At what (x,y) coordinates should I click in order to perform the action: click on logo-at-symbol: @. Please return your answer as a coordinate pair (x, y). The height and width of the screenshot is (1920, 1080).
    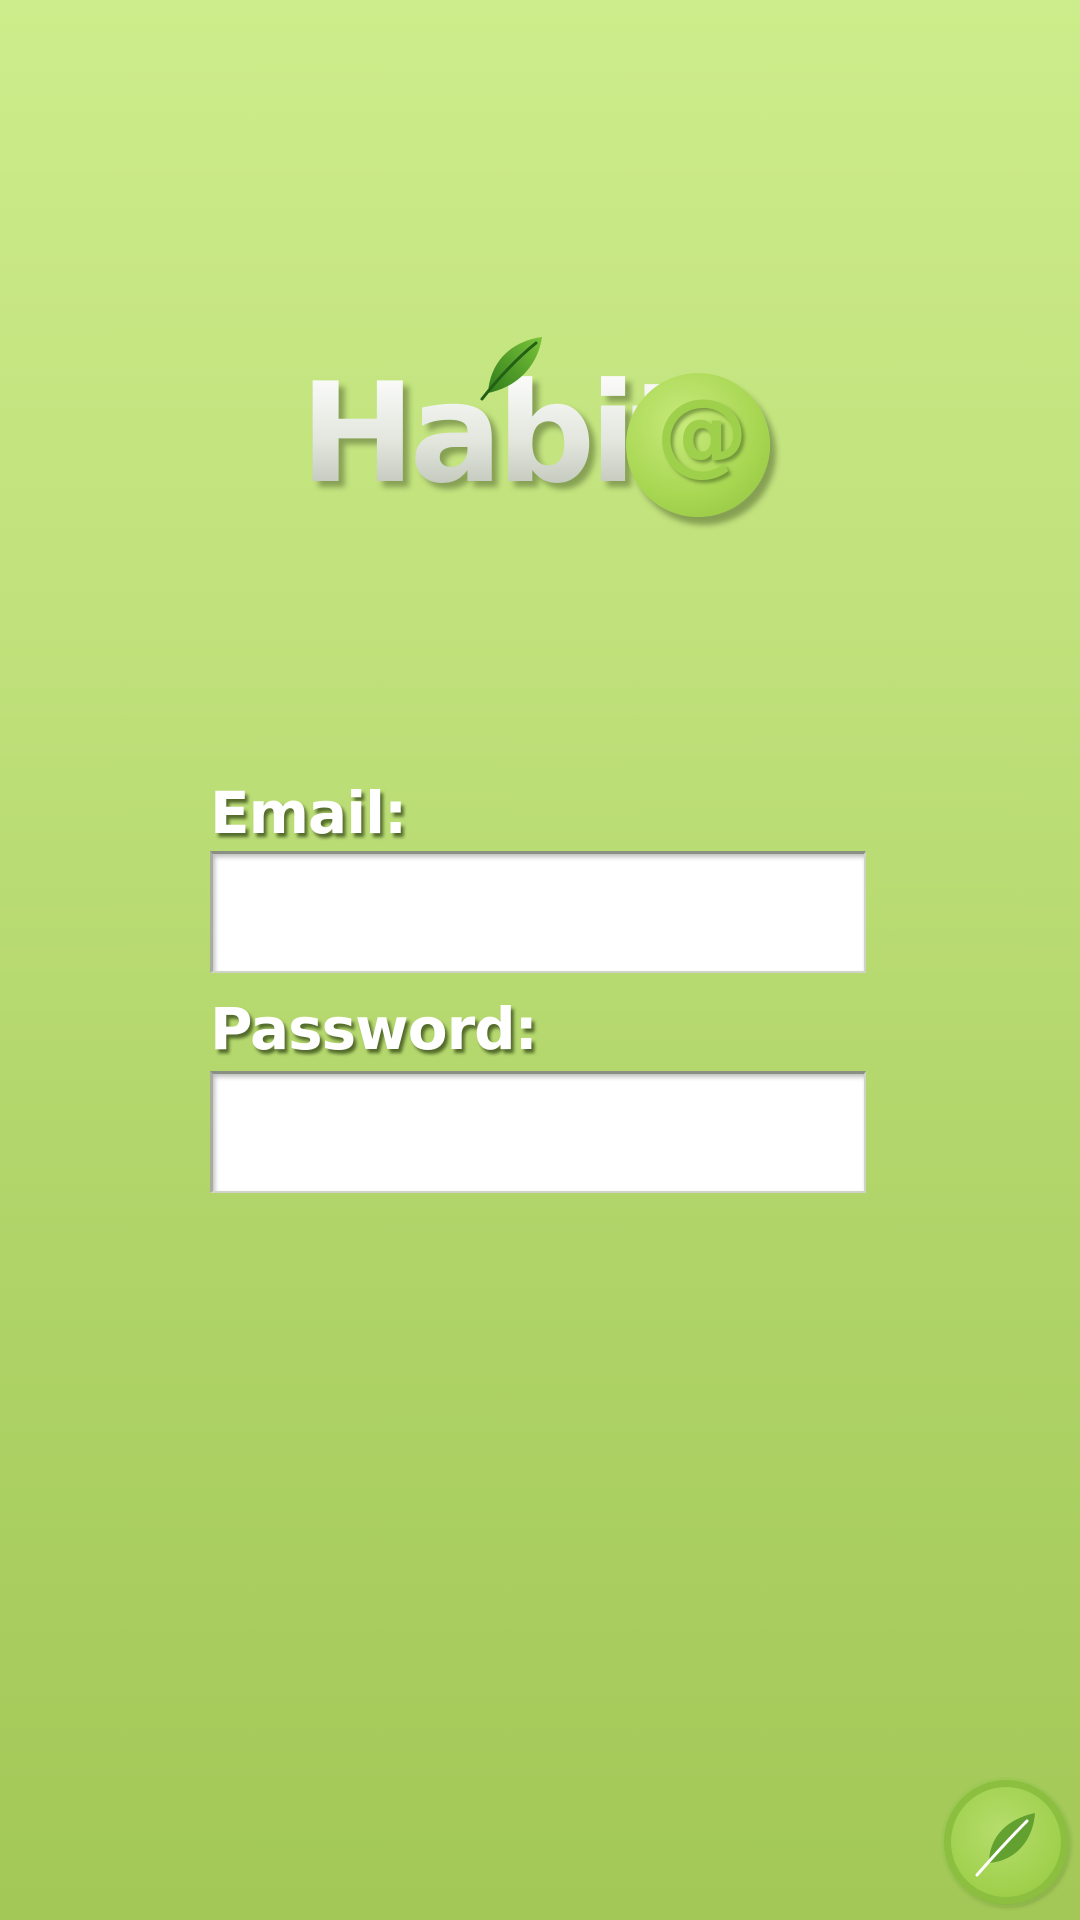
    Looking at the image, I should click on (702, 432).